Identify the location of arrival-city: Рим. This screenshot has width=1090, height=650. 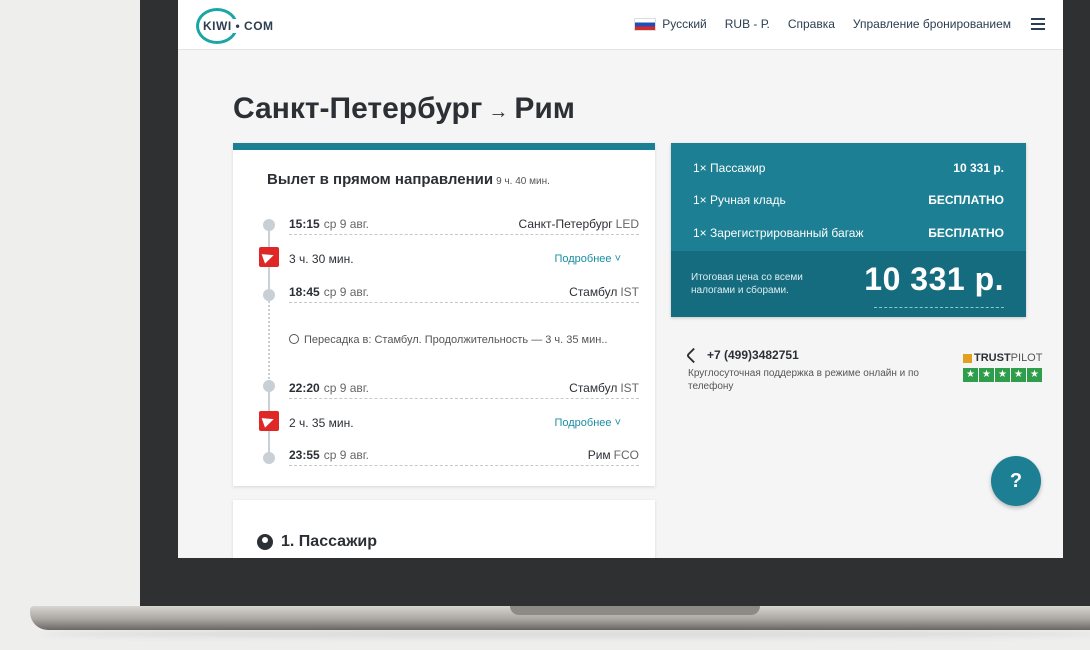
(599, 455).